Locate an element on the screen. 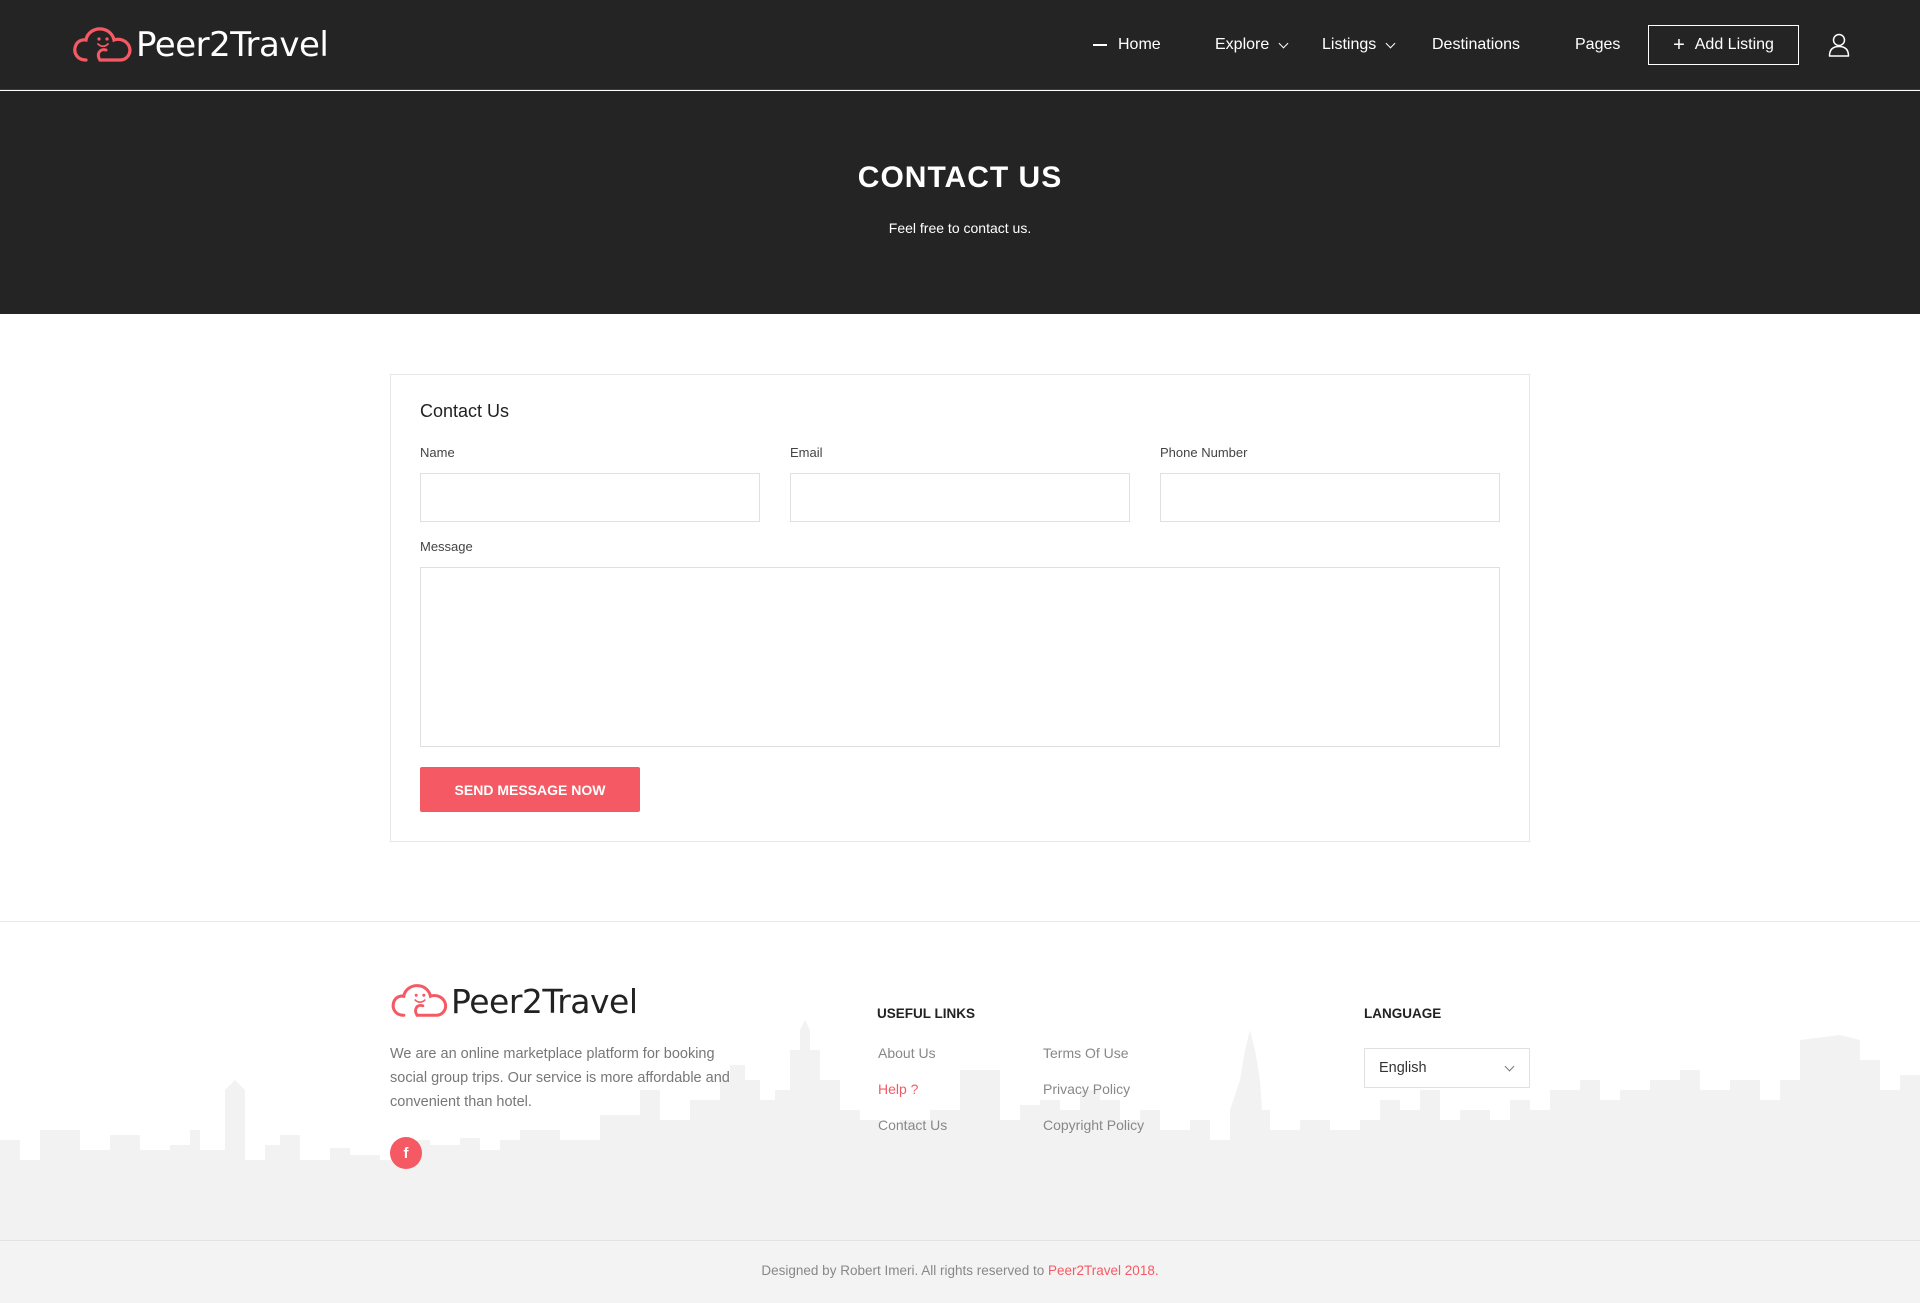 This screenshot has height=1303, width=1920. language-select: English is located at coordinates (1447, 1068).